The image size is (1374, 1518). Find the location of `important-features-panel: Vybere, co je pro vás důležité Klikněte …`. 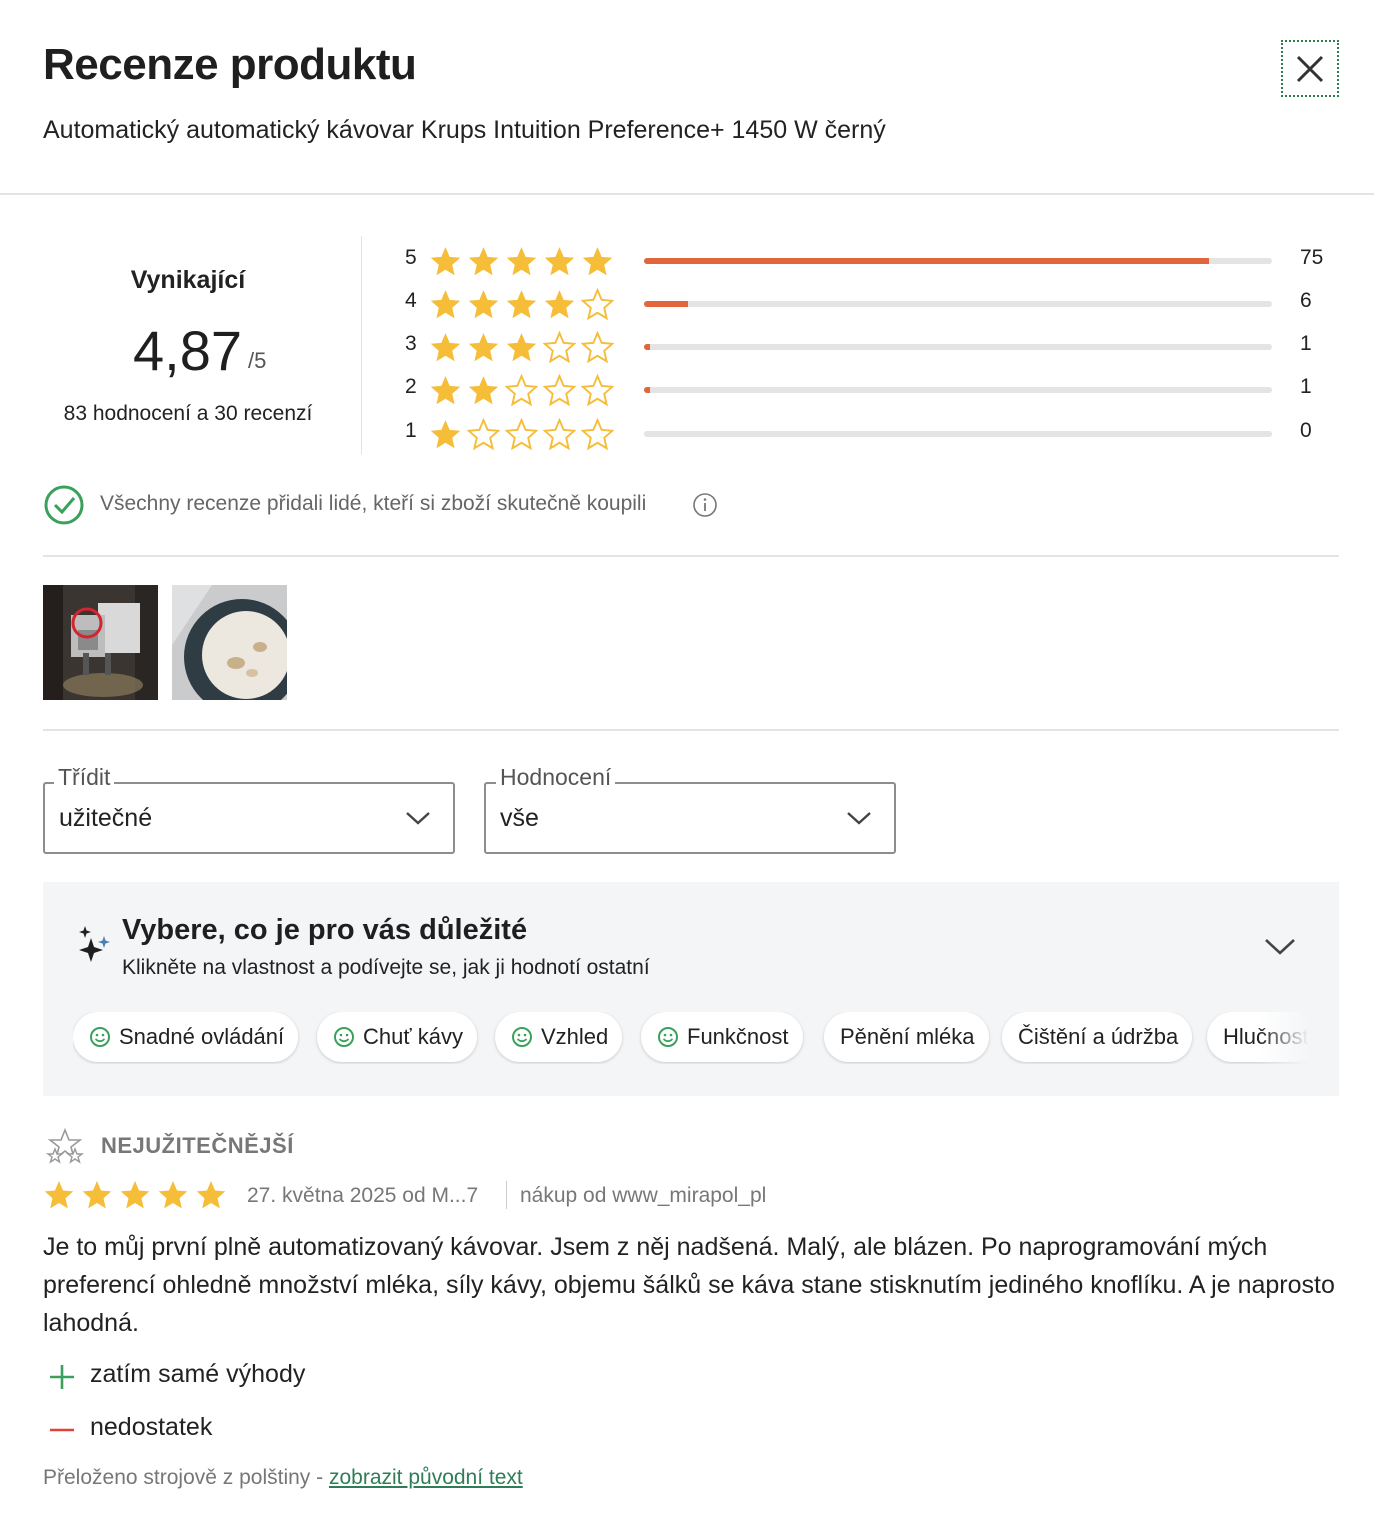

important-features-panel: Vybere, co je pro vás důležité Klikněte … is located at coordinates (691, 989).